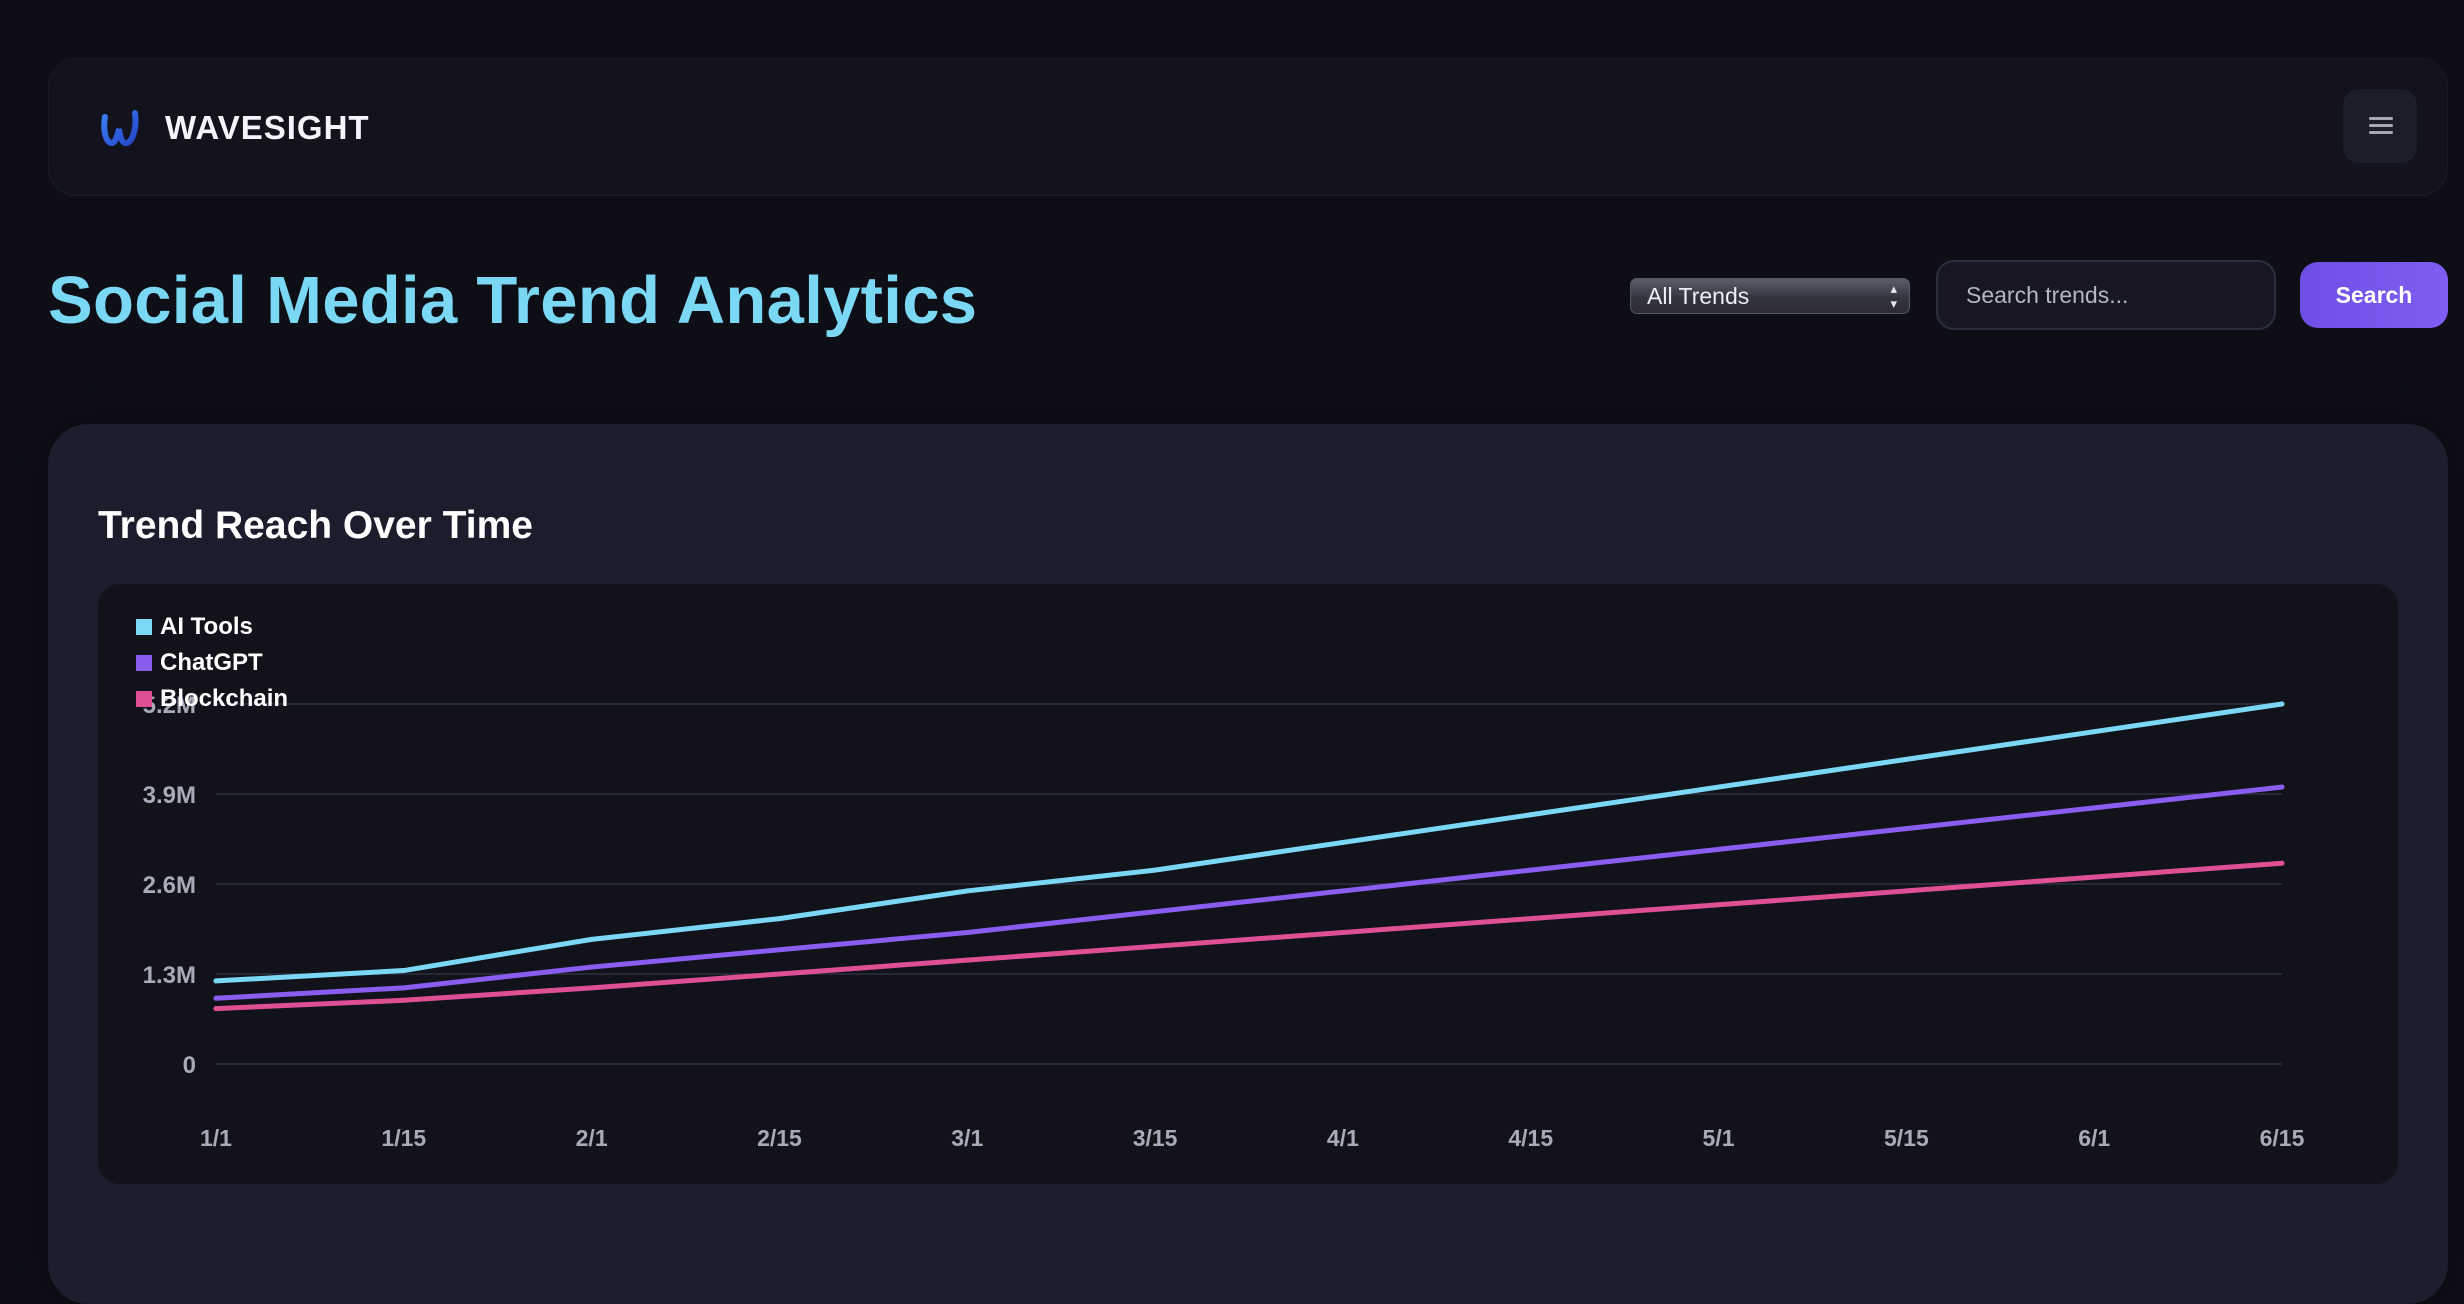 Image resolution: width=2464 pixels, height=1304 pixels. Describe the element at coordinates (1698, 296) in the screenshot. I see `trend-filter-value: All Trends` at that location.